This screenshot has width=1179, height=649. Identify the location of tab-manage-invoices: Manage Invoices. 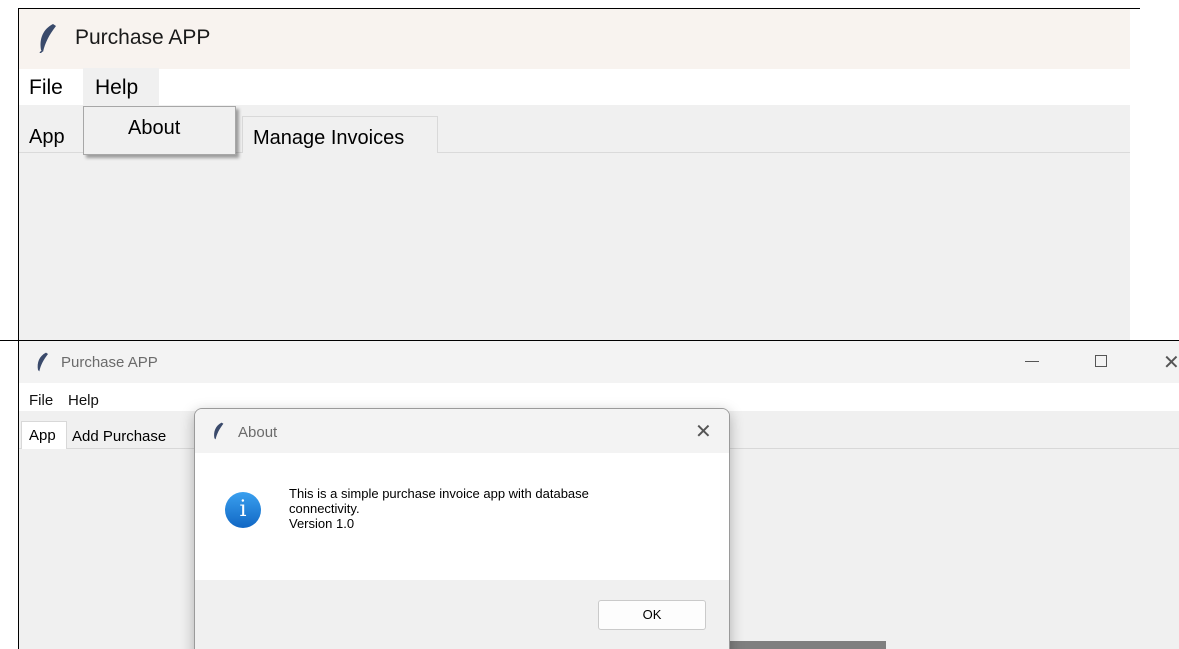
(340, 134).